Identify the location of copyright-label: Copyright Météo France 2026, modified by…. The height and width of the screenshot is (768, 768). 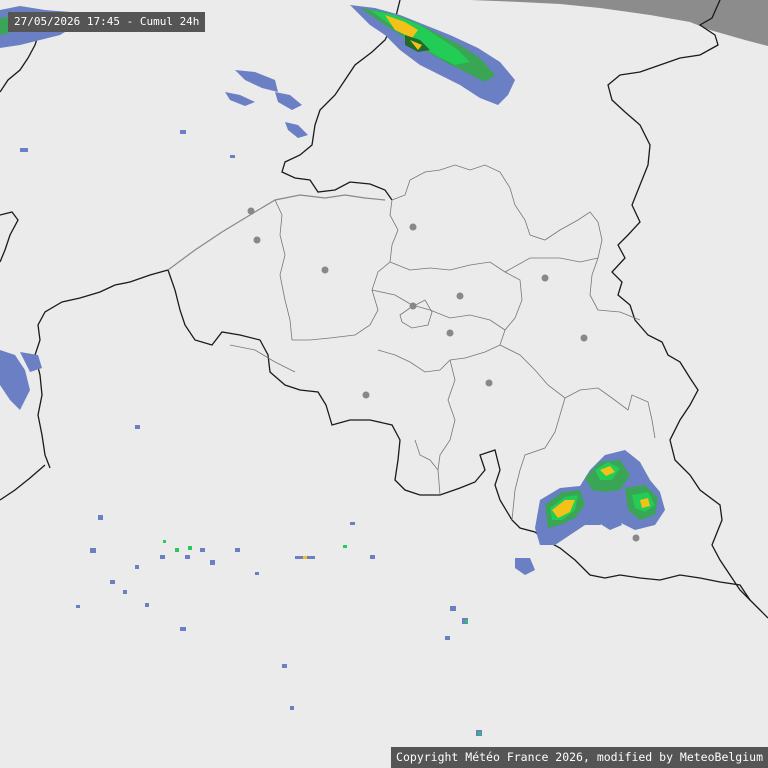
(579, 757).